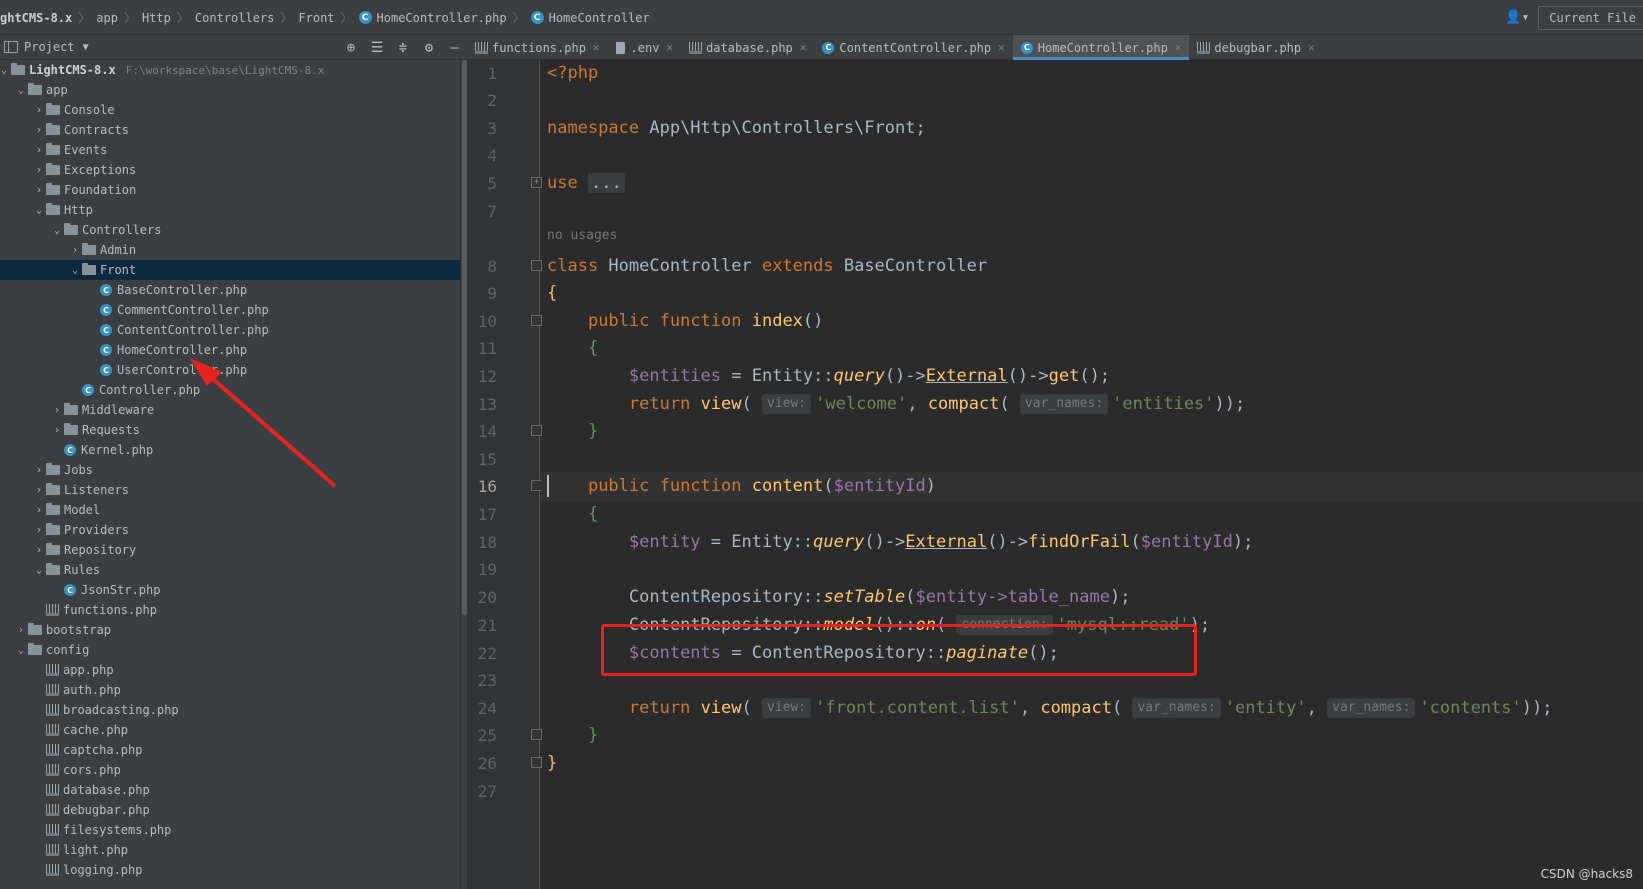  Describe the element at coordinates (230, 770) in the screenshot. I see `tree-item: cors.php` at that location.